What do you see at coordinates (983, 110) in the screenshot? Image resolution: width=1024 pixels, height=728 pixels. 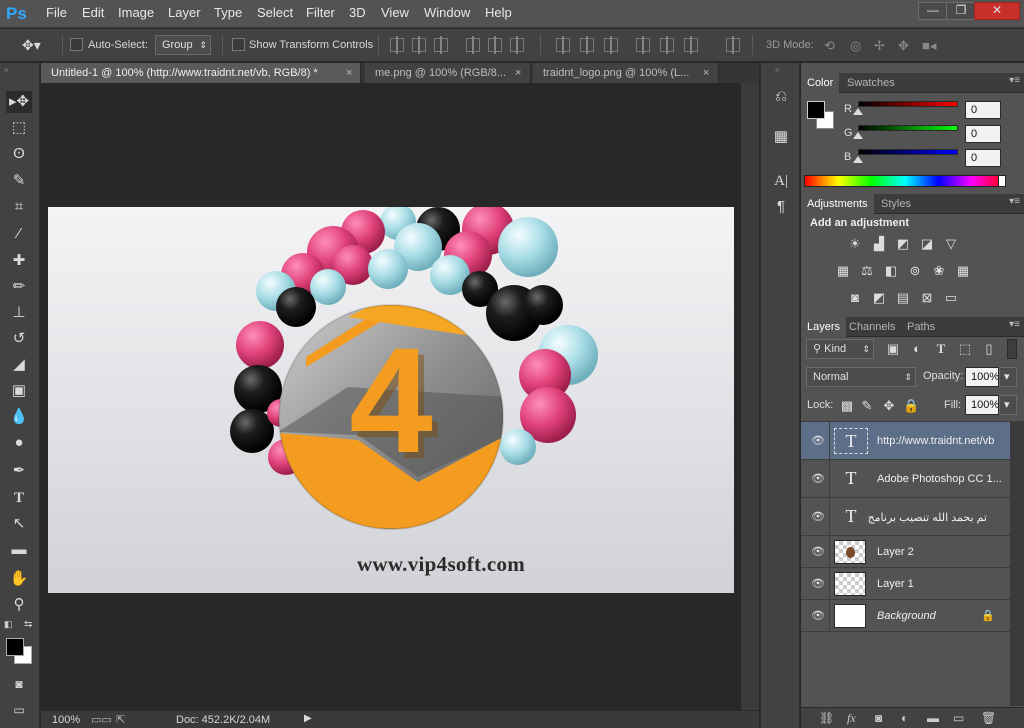 I see `red-value: 0` at bounding box center [983, 110].